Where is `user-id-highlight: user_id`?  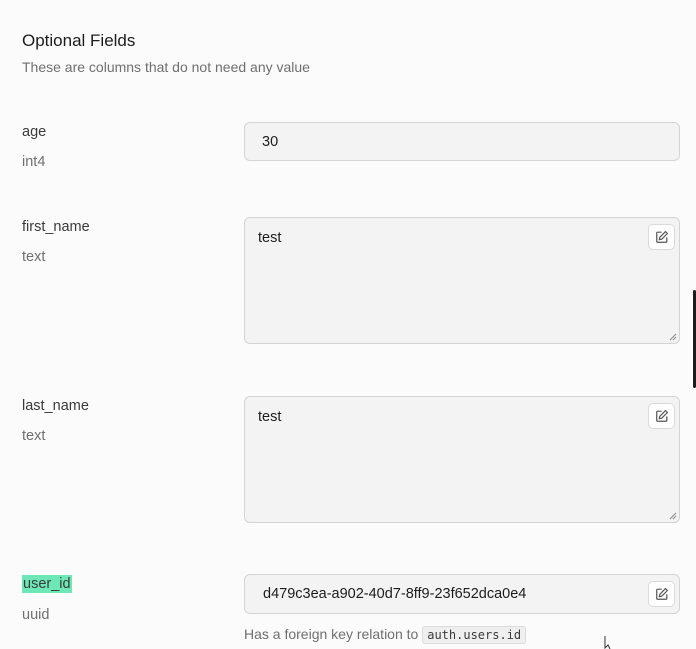 user-id-highlight: user_id is located at coordinates (47, 584).